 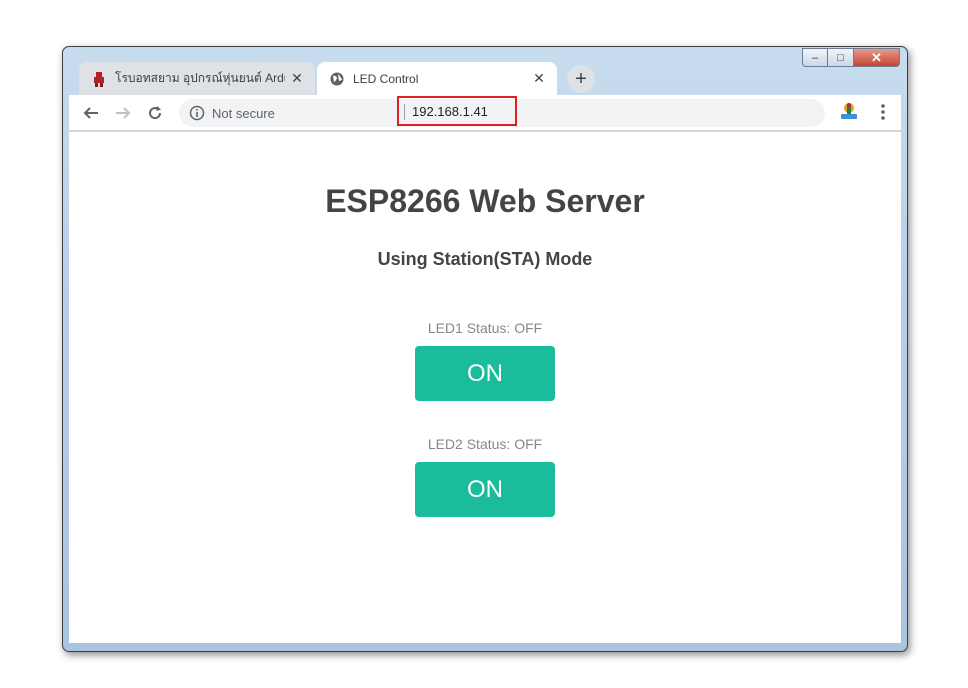 What do you see at coordinates (485, 201) in the screenshot?
I see `page-title: ESP8266 Web Server` at bounding box center [485, 201].